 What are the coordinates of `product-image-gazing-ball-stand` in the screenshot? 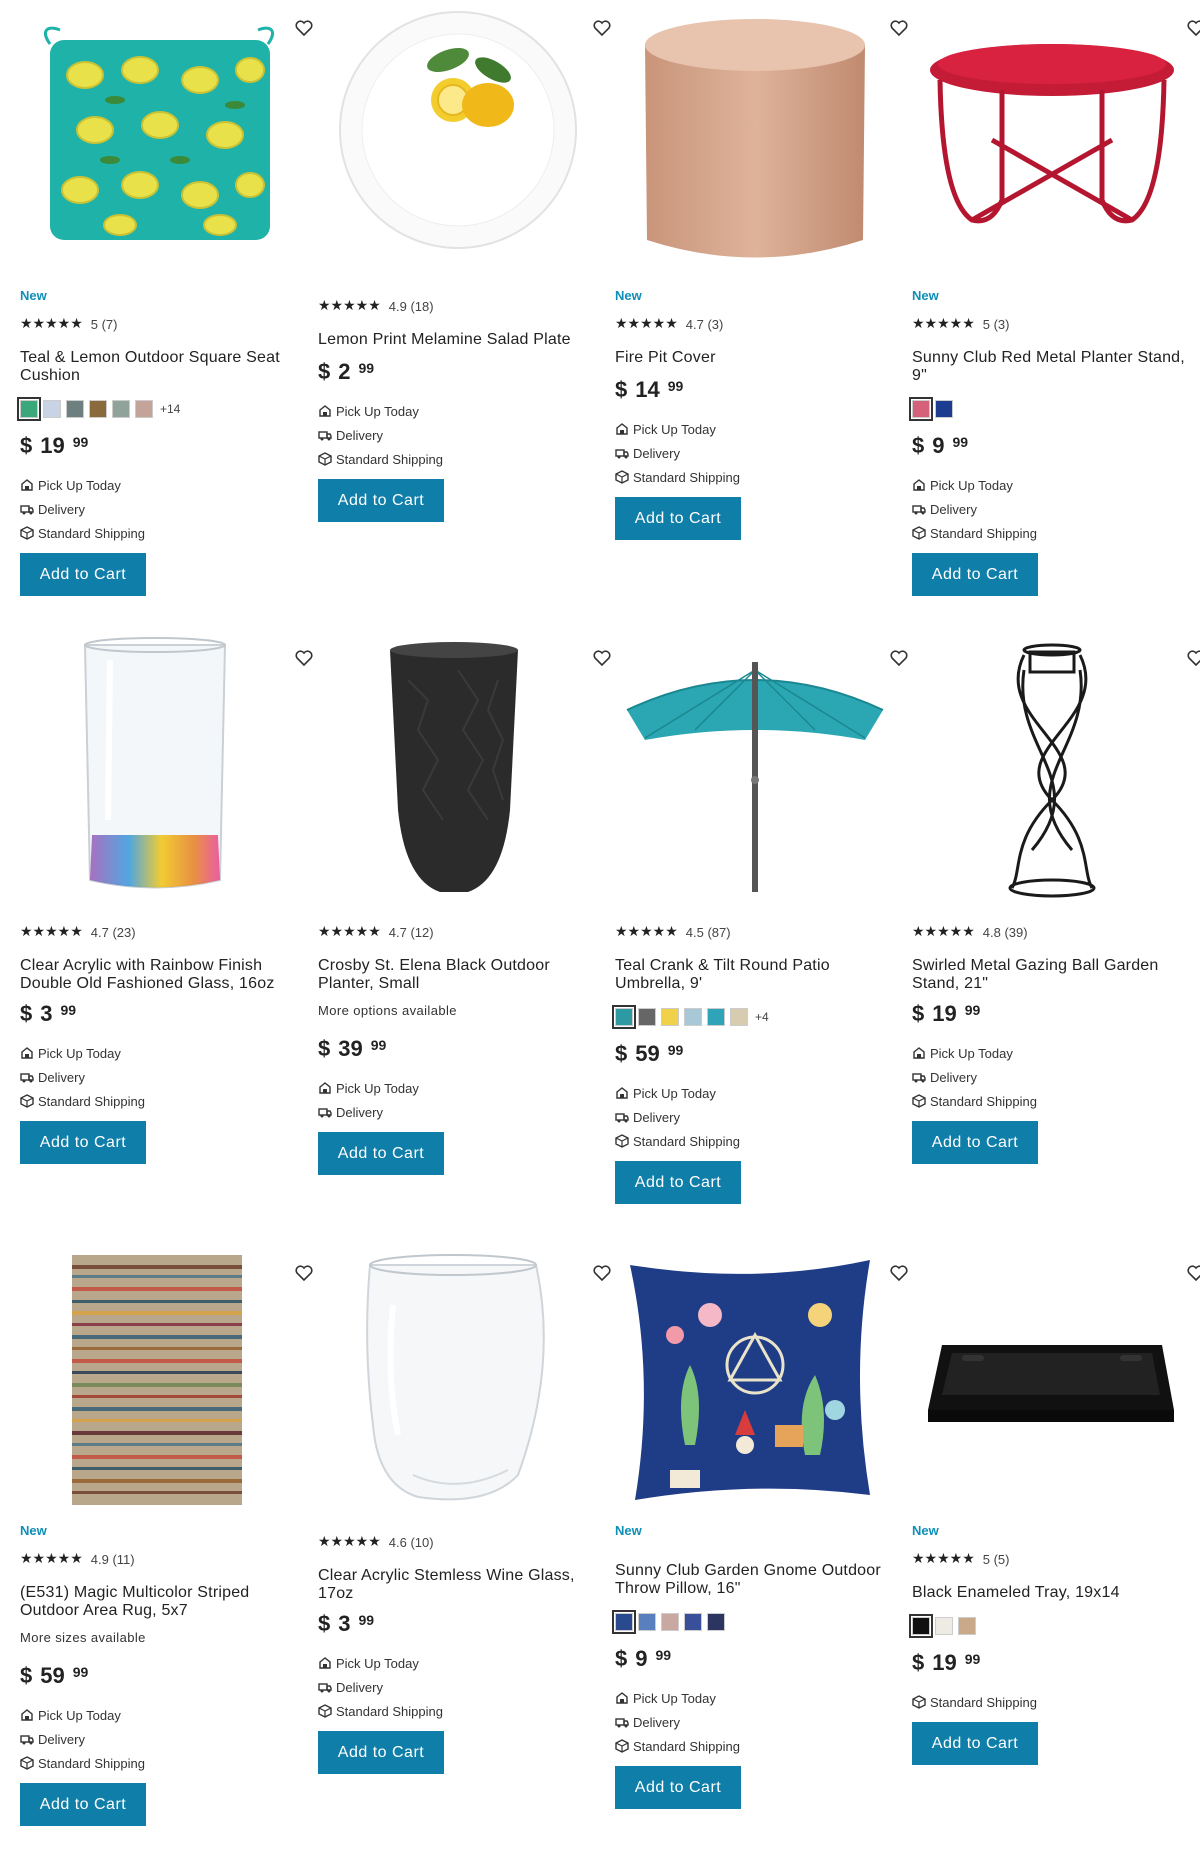 It's located at (1052, 765).